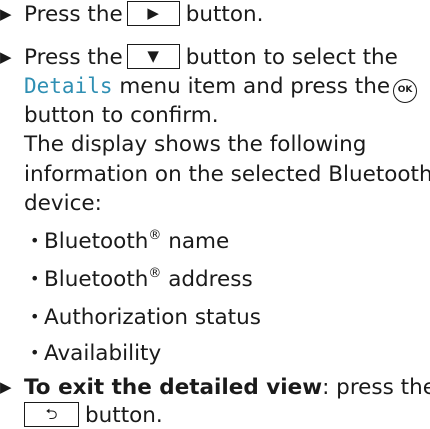 This screenshot has height=429, width=430. Describe the element at coordinates (405, 91) in the screenshot. I see `ok-button-icon: OK` at that location.